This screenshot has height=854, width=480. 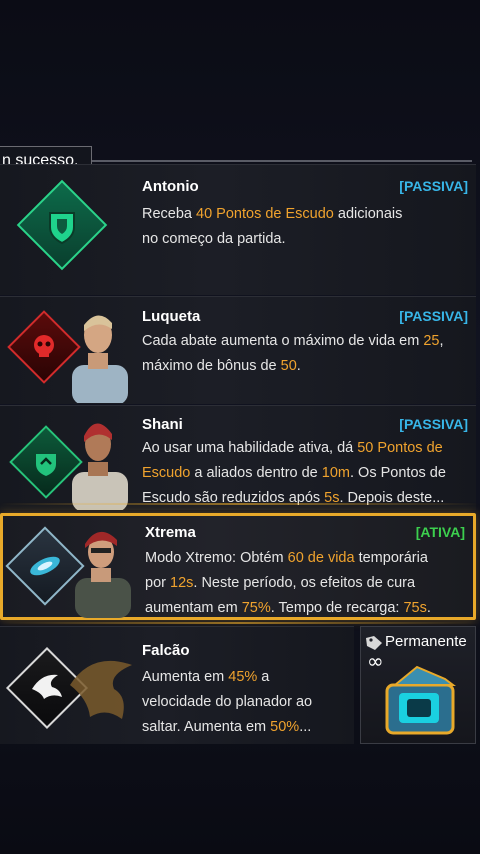 What do you see at coordinates (391, 558) in the screenshot?
I see `description-text: temporária` at bounding box center [391, 558].